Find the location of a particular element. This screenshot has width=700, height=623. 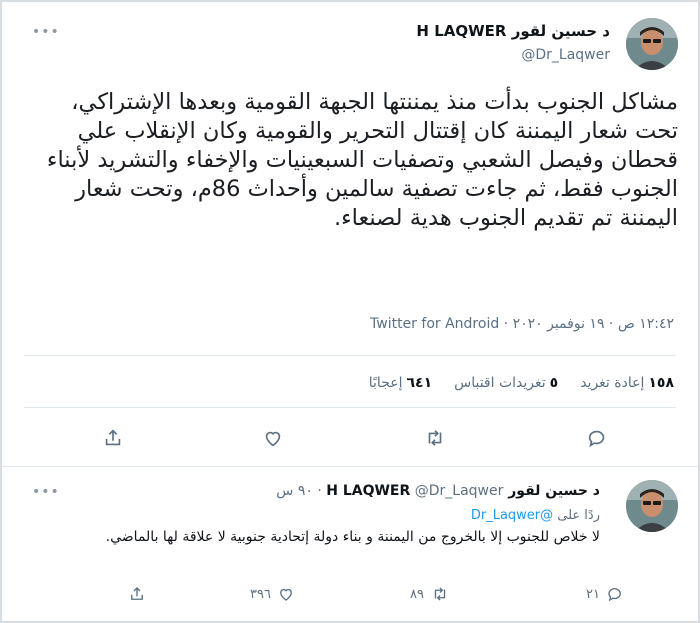

like-count: ٣٩٦ is located at coordinates (260, 594).